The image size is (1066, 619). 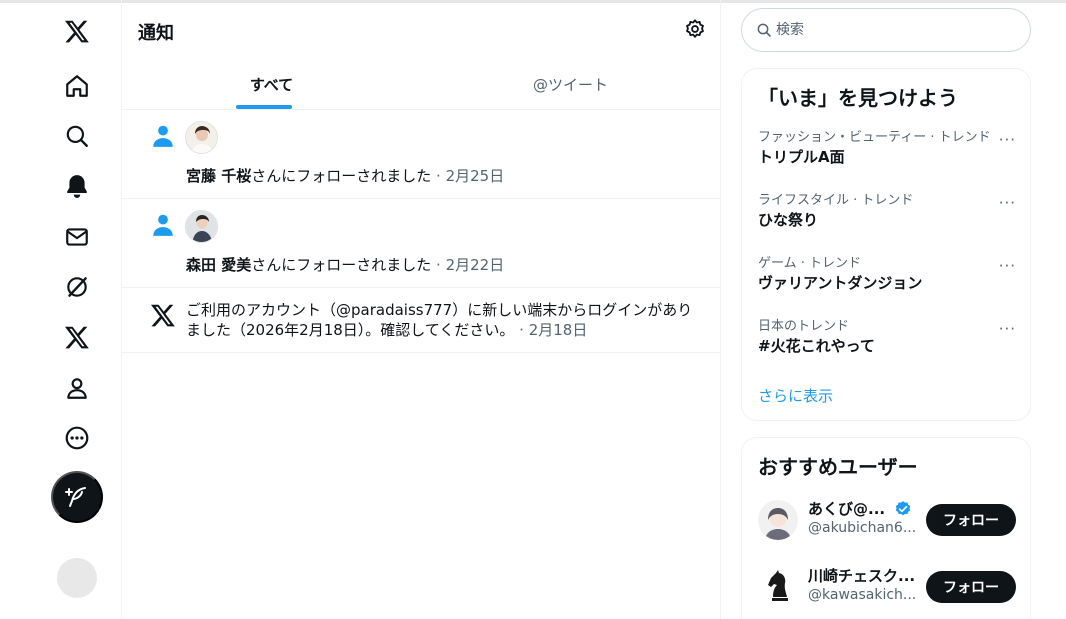 What do you see at coordinates (77, 186) in the screenshot?
I see `notifications-icon` at bounding box center [77, 186].